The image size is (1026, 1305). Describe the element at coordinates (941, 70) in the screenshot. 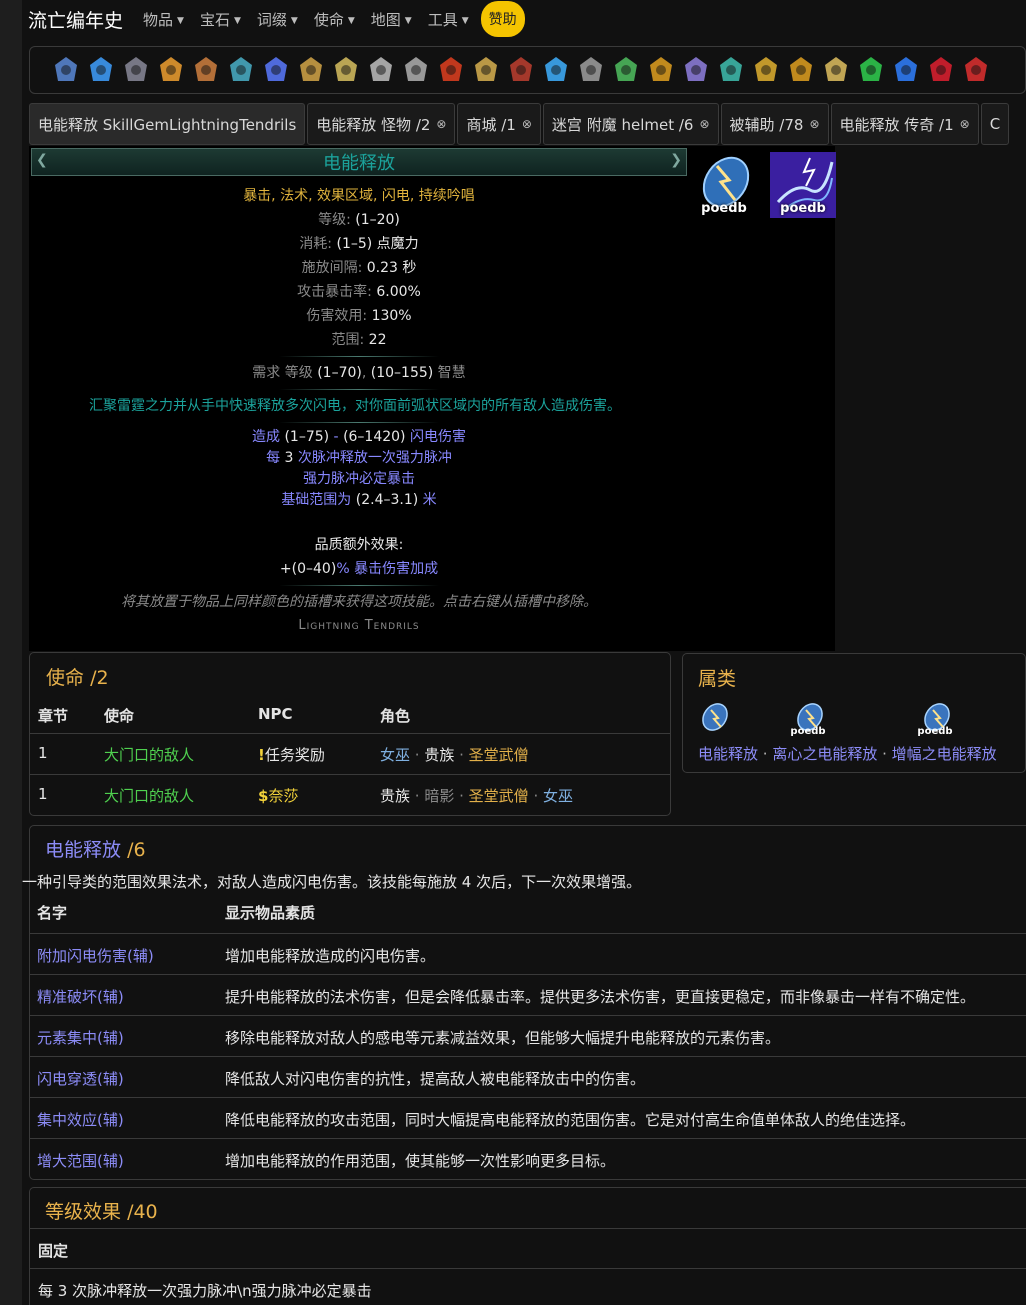

I see `red-hand-icon` at that location.